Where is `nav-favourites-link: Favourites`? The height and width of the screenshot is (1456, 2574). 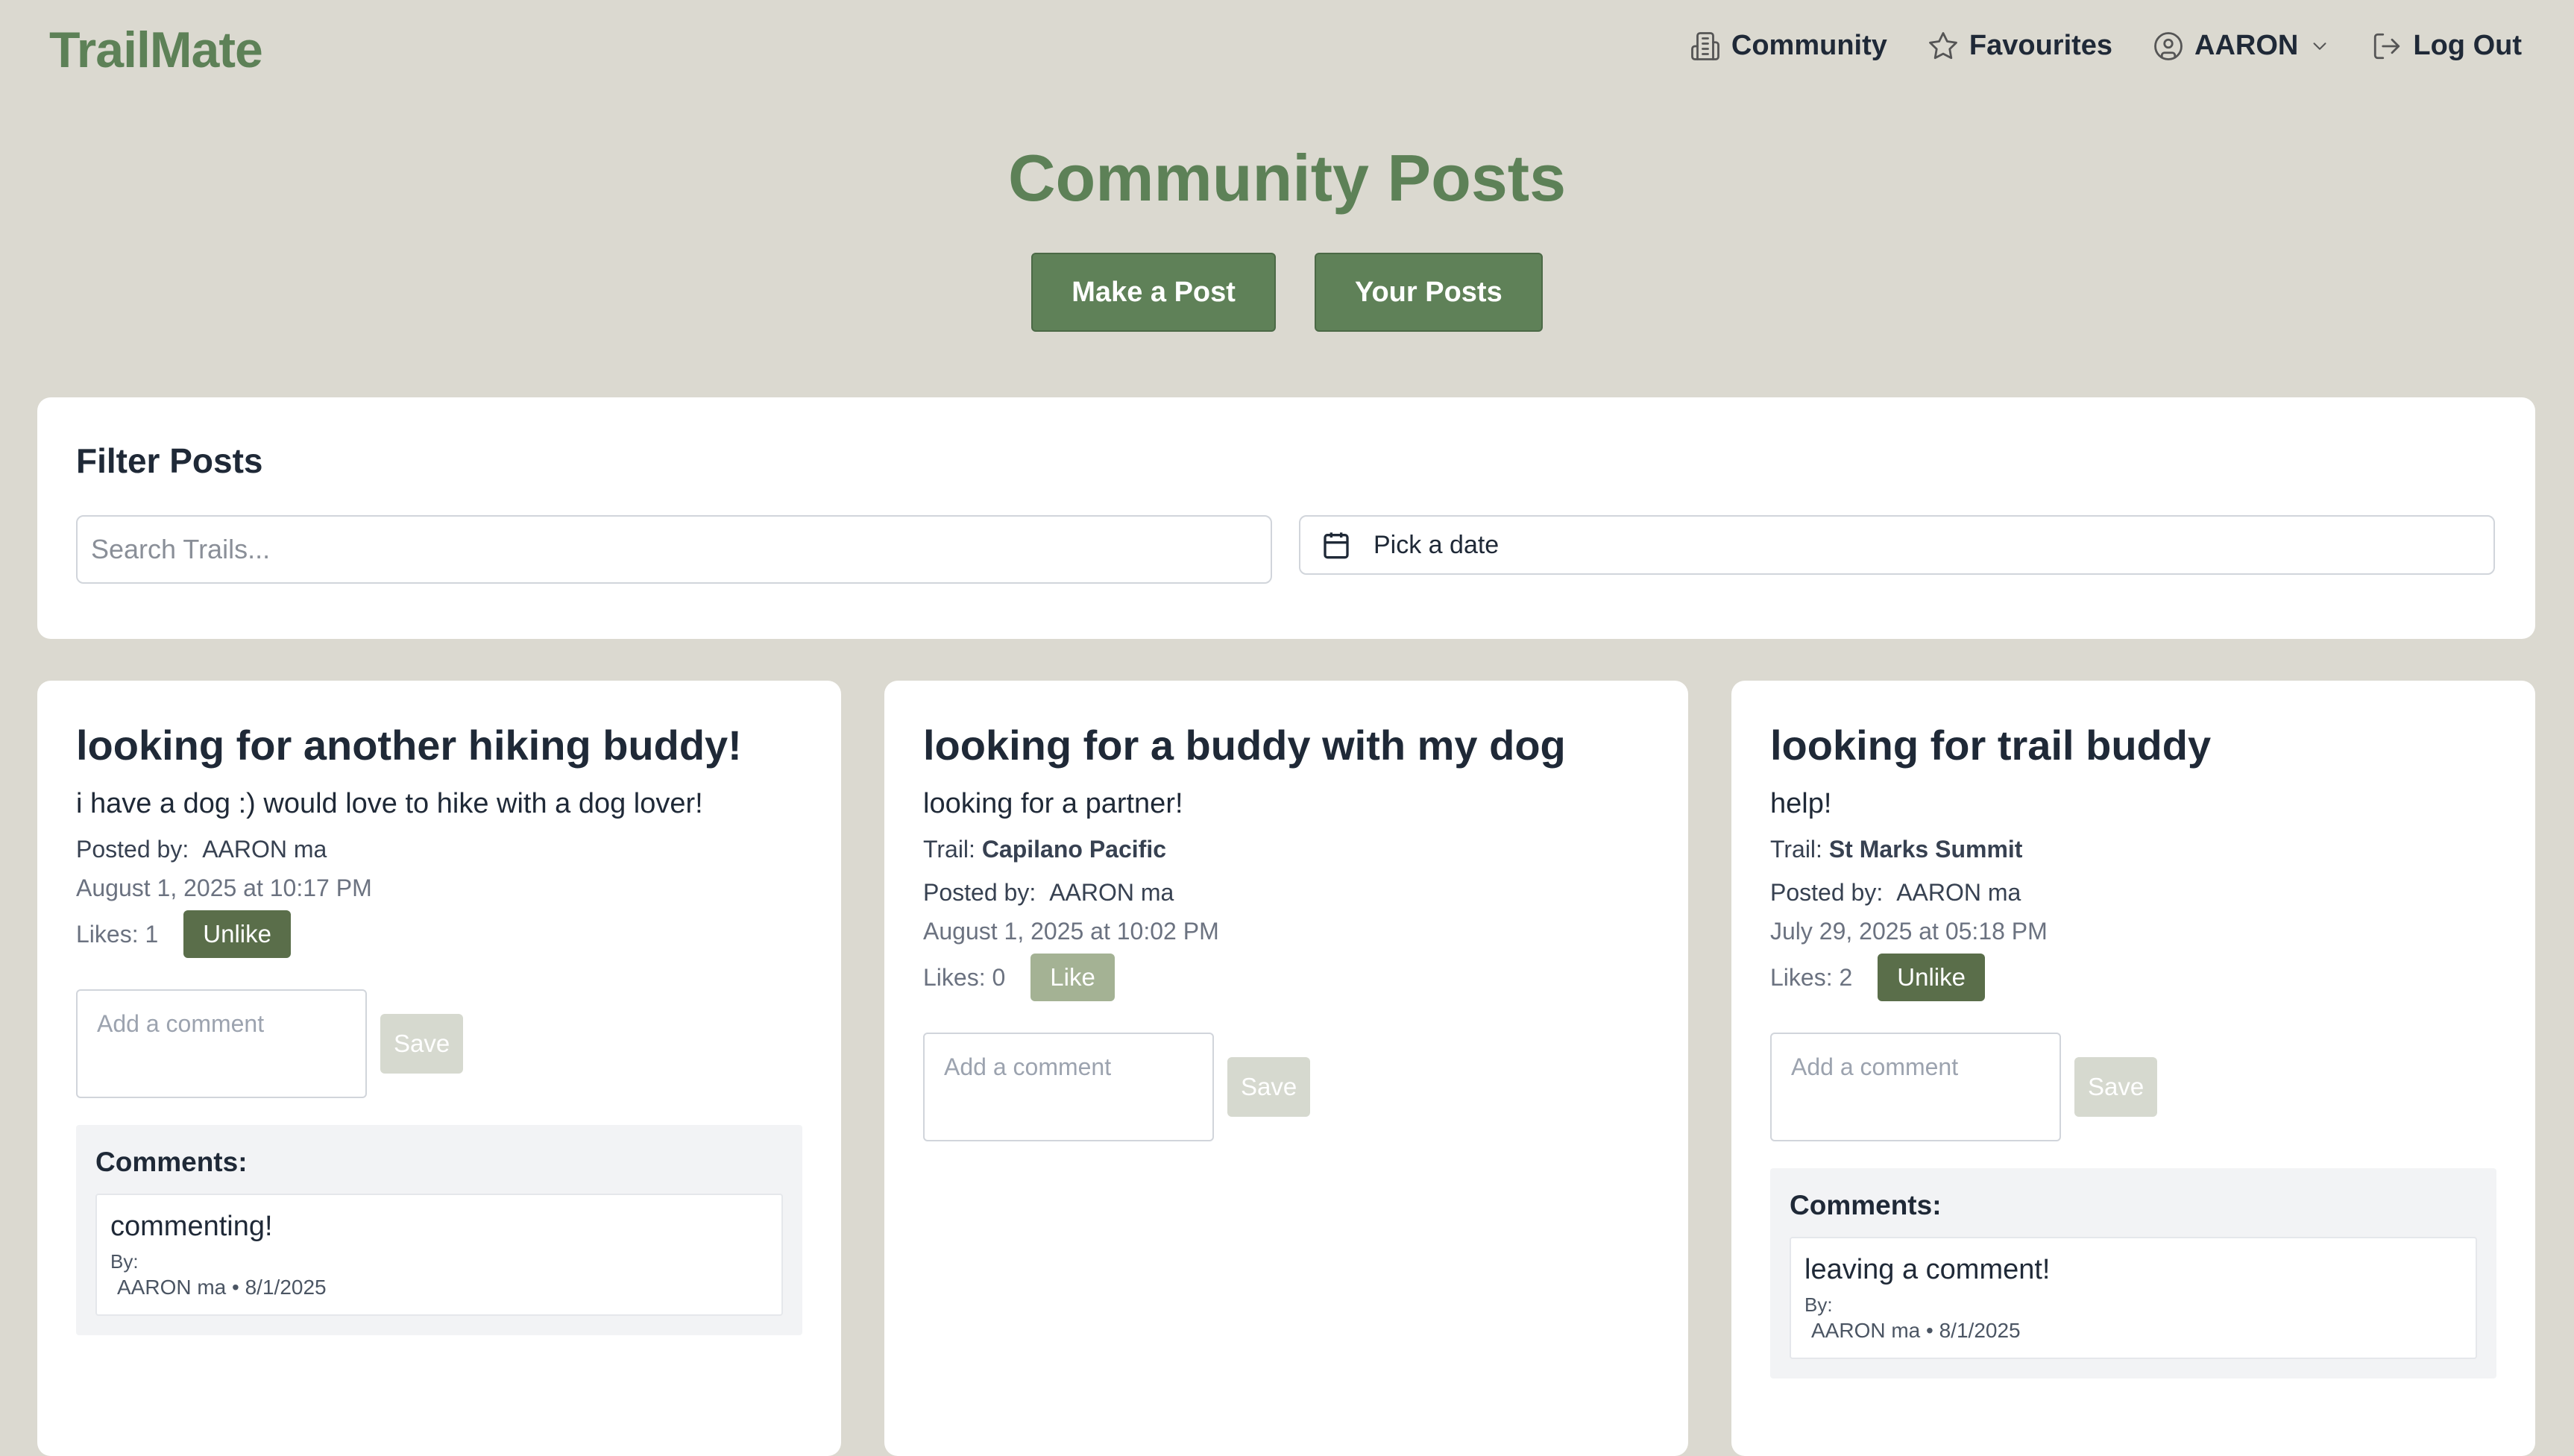 nav-favourites-link: Favourites is located at coordinates (2020, 46).